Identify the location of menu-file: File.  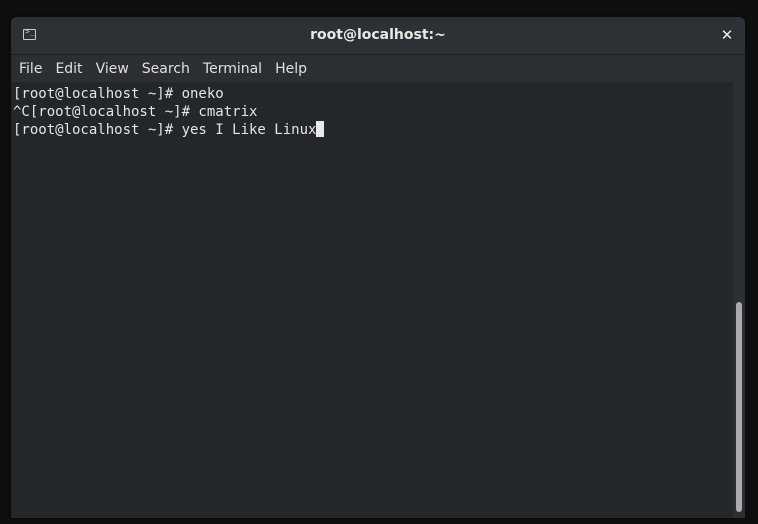
(30, 69).